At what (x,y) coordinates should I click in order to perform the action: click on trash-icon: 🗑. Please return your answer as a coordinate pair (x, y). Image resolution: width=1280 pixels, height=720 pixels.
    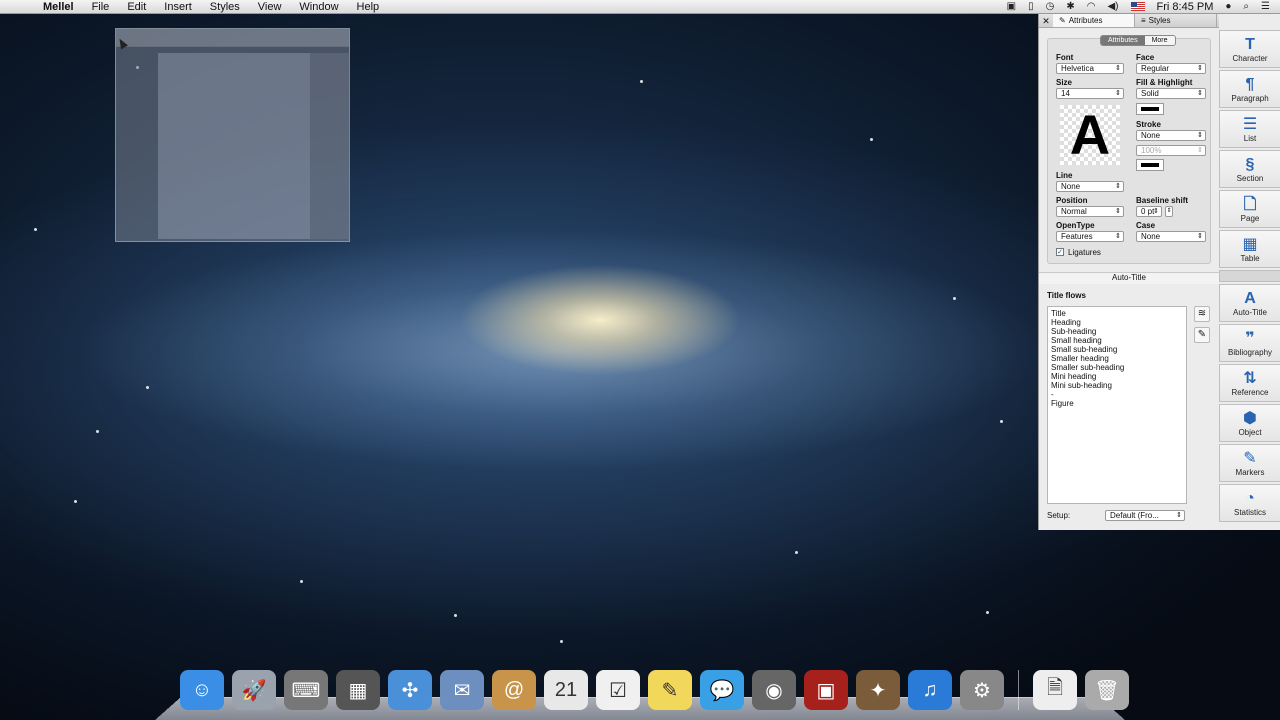
    Looking at the image, I should click on (1107, 690).